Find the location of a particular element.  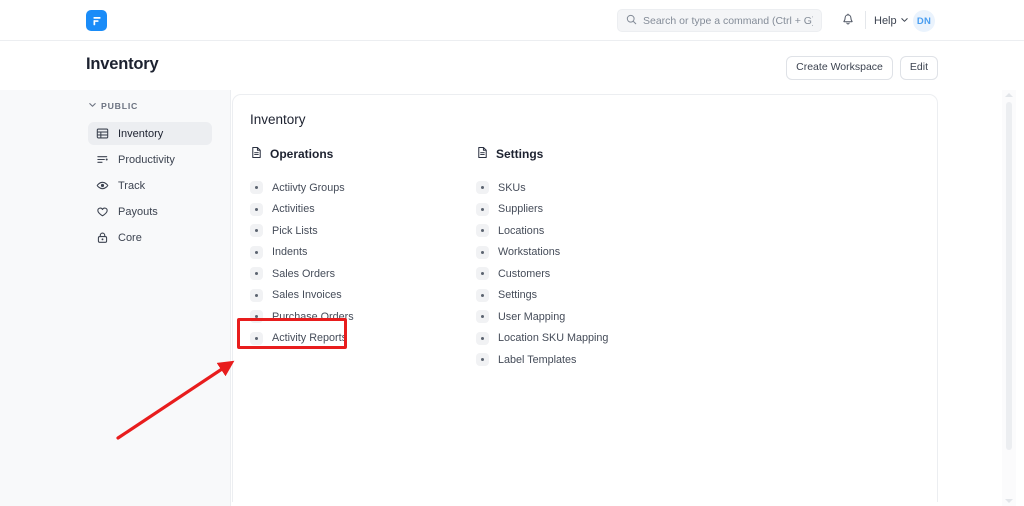

global-search-box is located at coordinates (719, 20).